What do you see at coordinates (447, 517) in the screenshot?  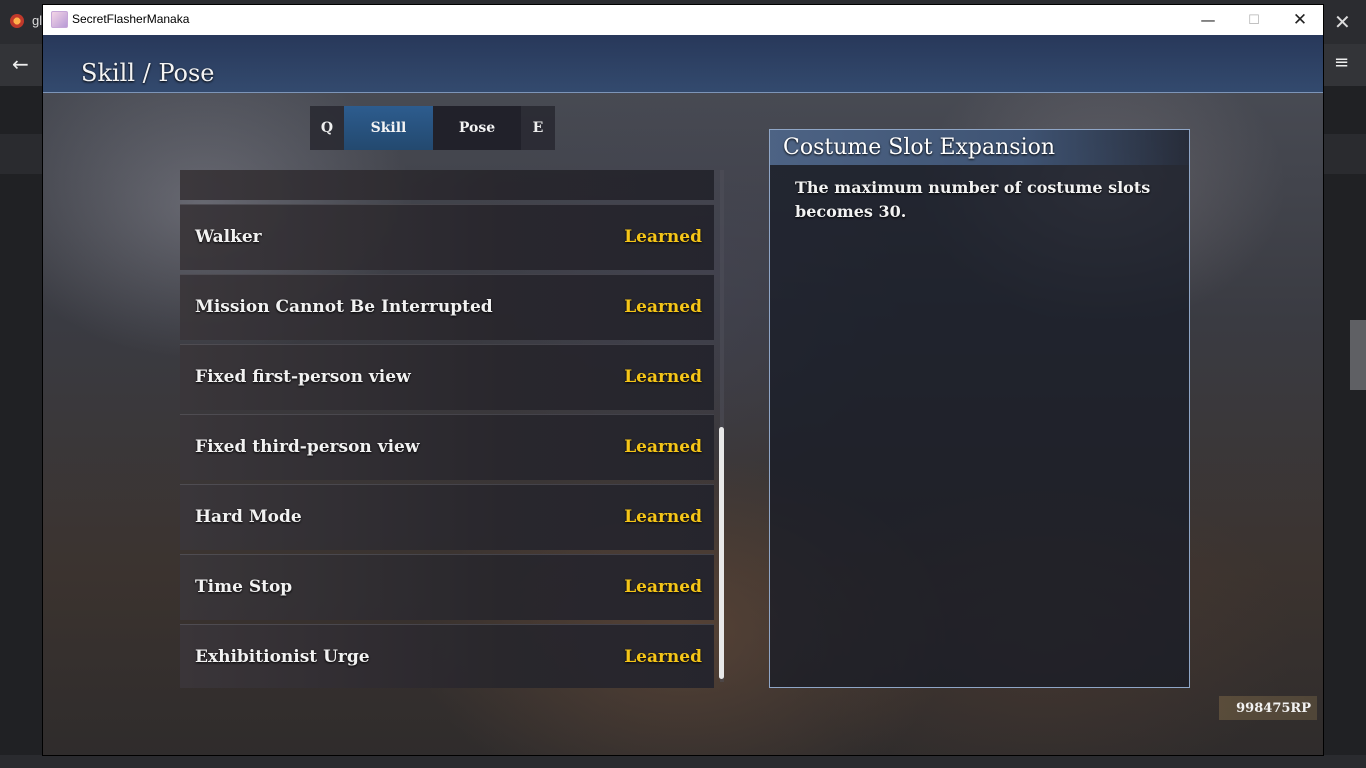 I see `skill-row: Hard Mode Learned` at bounding box center [447, 517].